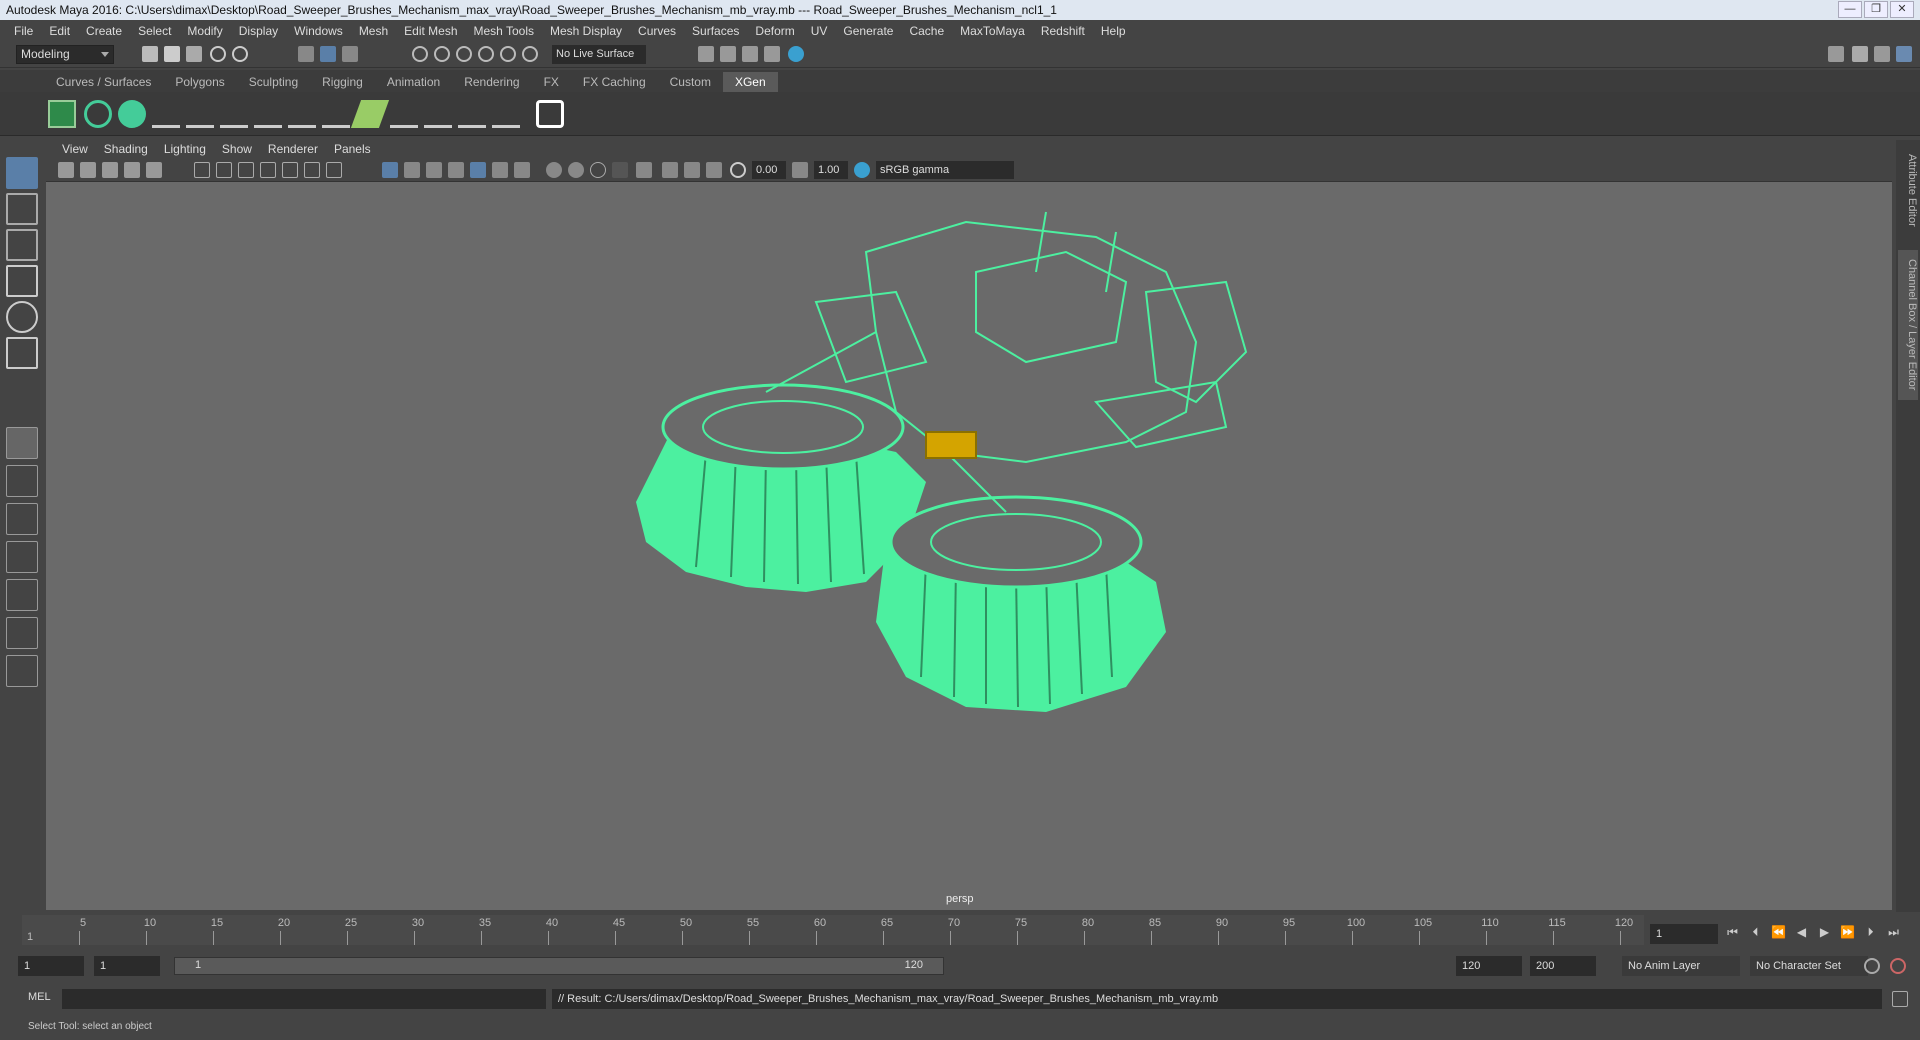 This screenshot has width=1920, height=1040. Describe the element at coordinates (1801, 932) in the screenshot. I see `play-backwards-icon: ◀` at that location.